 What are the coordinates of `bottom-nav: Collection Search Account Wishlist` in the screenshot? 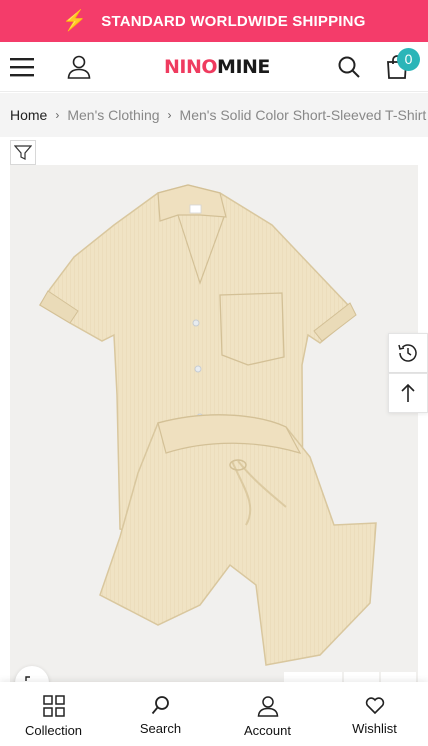 It's located at (214, 714).